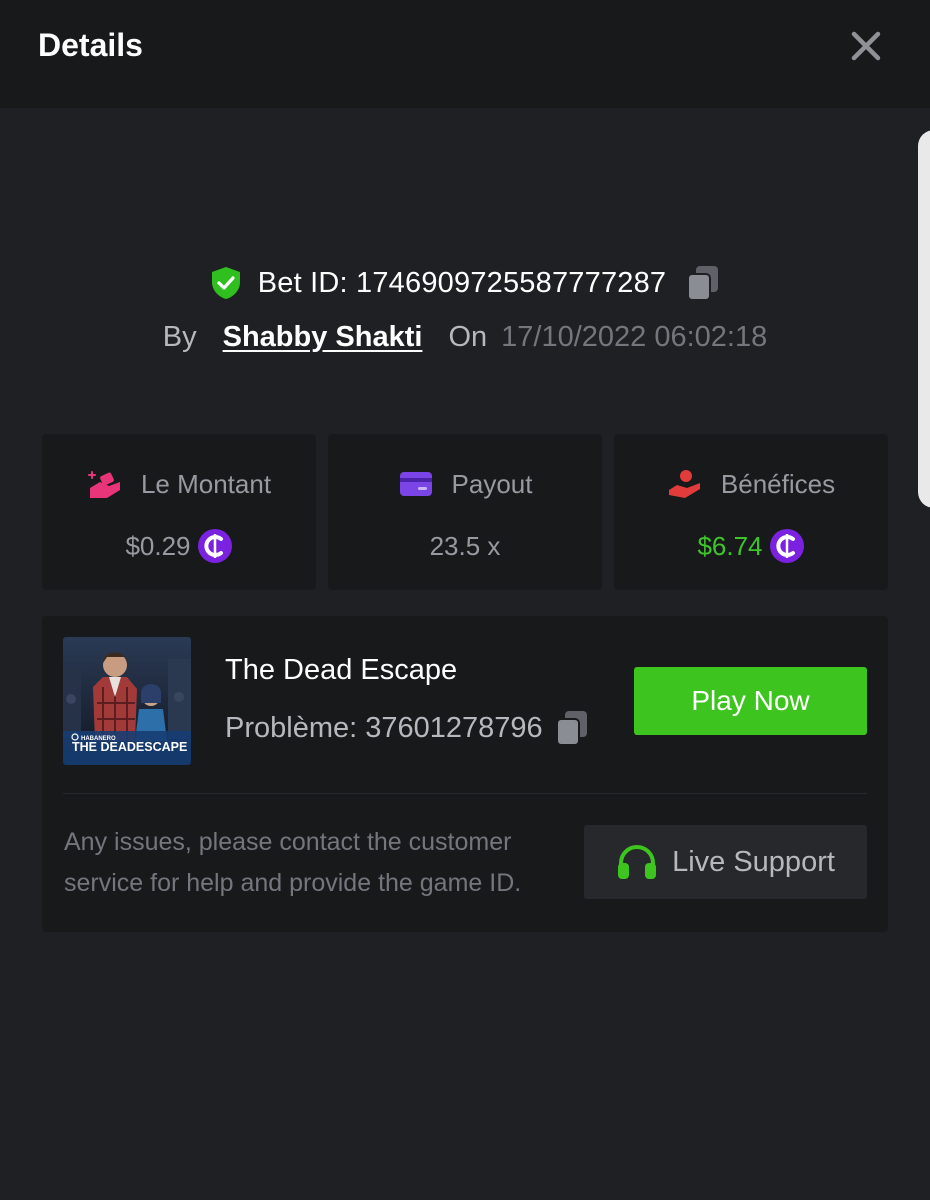 The image size is (930, 1200). I want to click on game-title: The Dead Escape, so click(341, 670).